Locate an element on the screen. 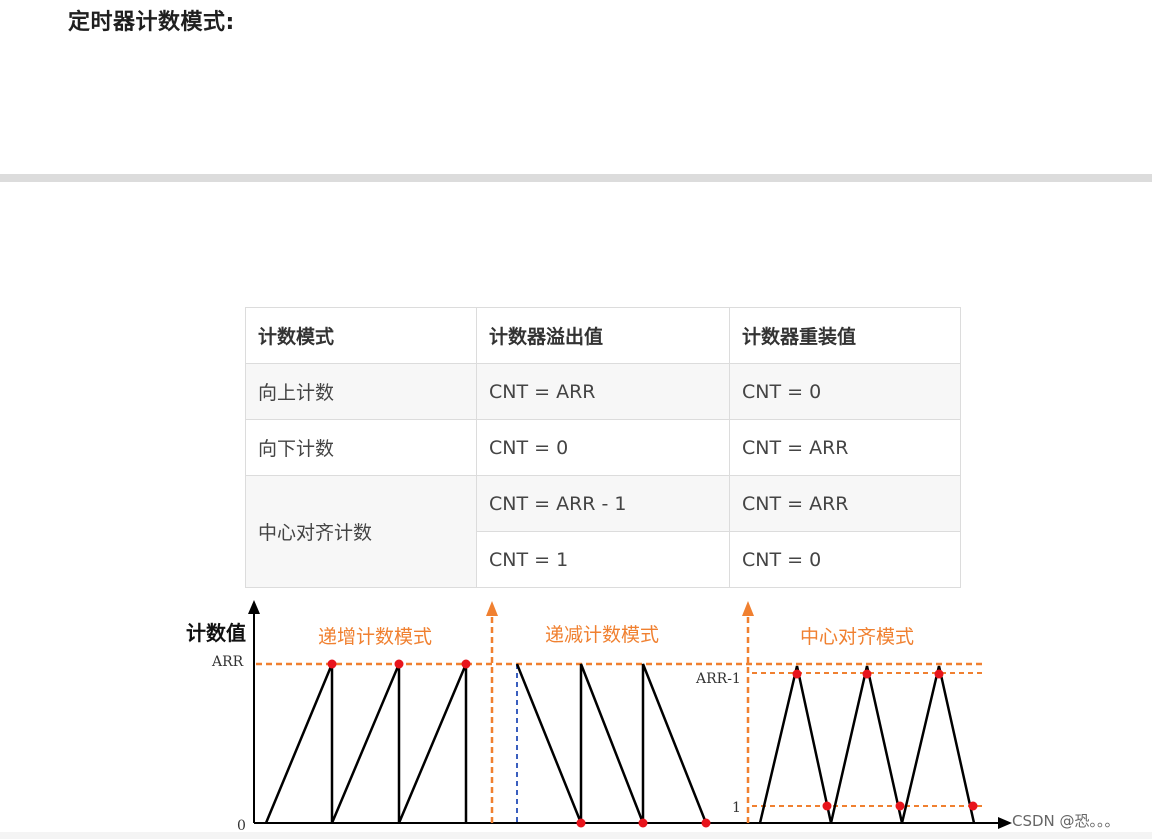 This screenshot has width=1152, height=839. table-header-row: 计数模式 计数器溢出值 计数器重装值 is located at coordinates (603, 335).